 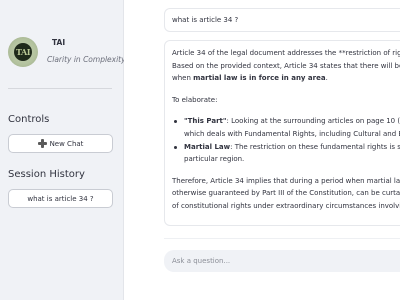 I want to click on brand-name: TAI, so click(x=59, y=42).